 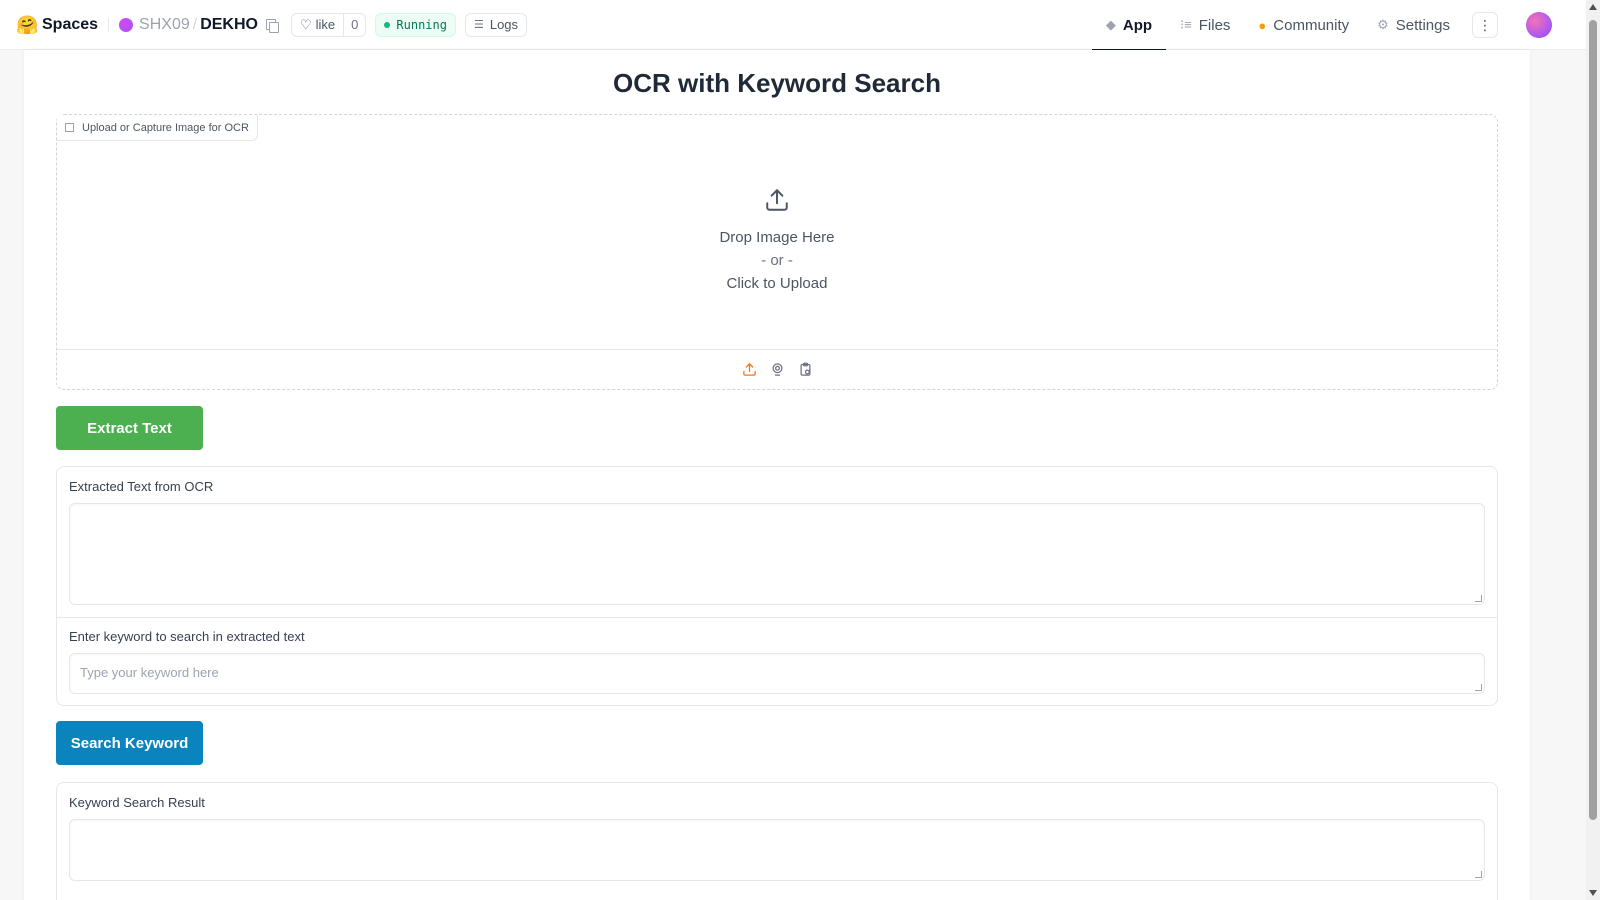 I want to click on like-button: ♡ like, so click(x=317, y=25).